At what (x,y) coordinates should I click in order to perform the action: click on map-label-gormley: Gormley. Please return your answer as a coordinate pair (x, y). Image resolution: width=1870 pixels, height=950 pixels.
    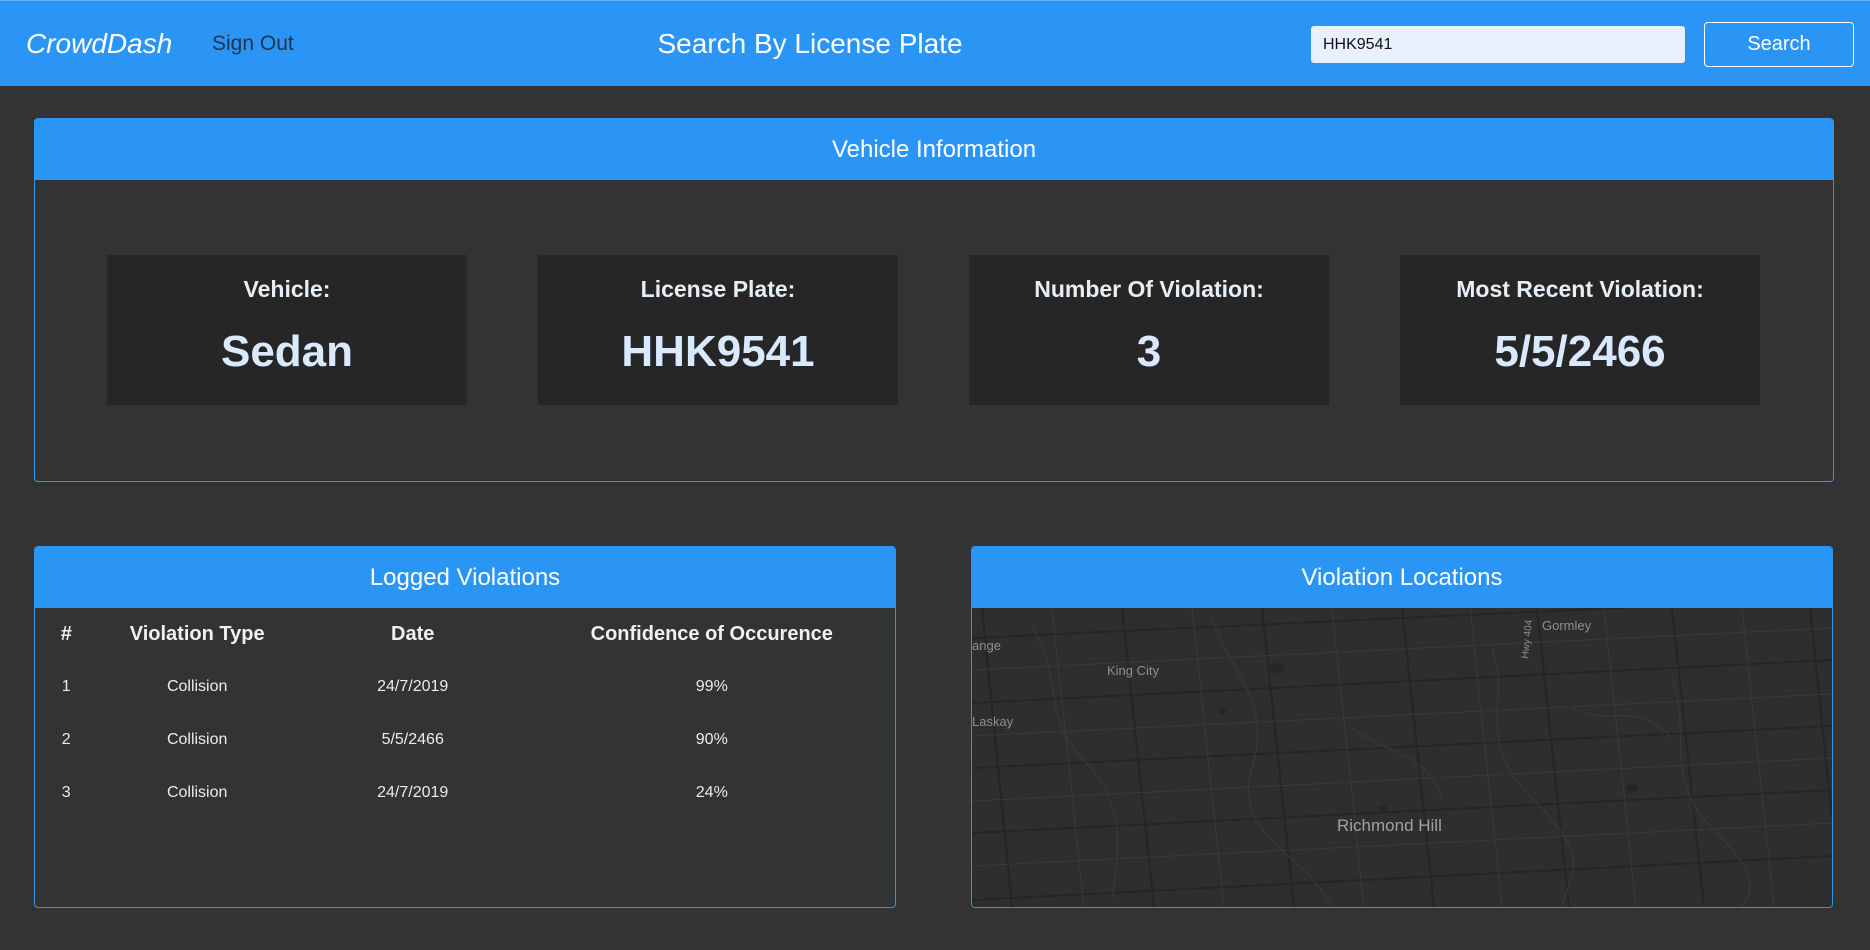
    Looking at the image, I should click on (1567, 625).